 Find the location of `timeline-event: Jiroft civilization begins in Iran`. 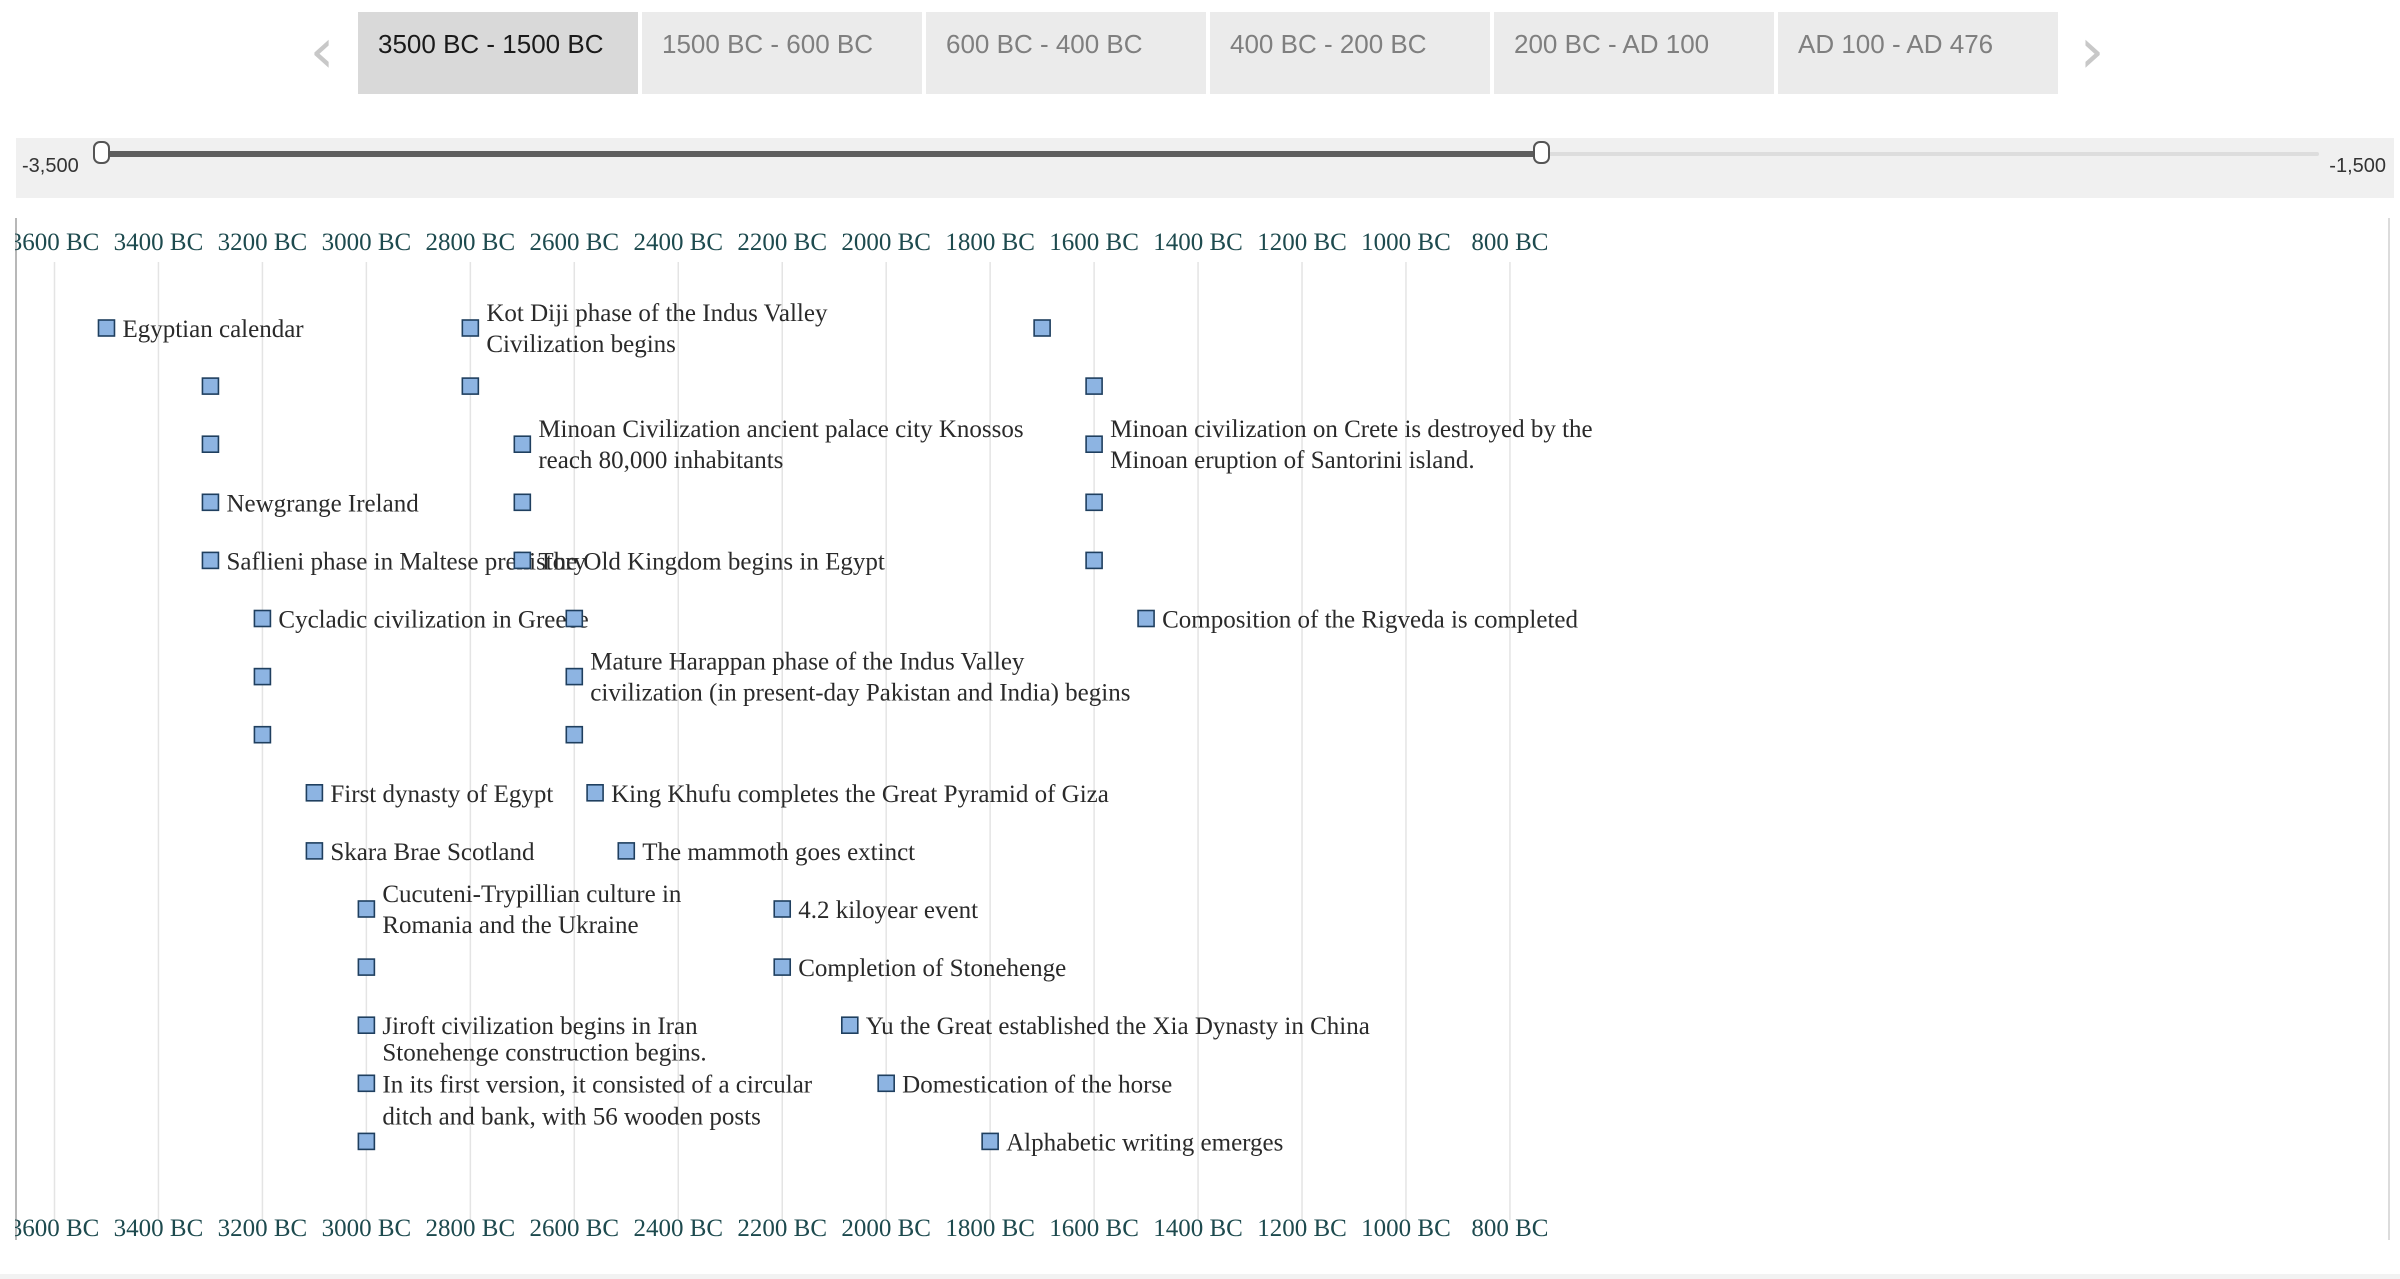

timeline-event: Jiroft civilization begins in Iran is located at coordinates (527, 1026).